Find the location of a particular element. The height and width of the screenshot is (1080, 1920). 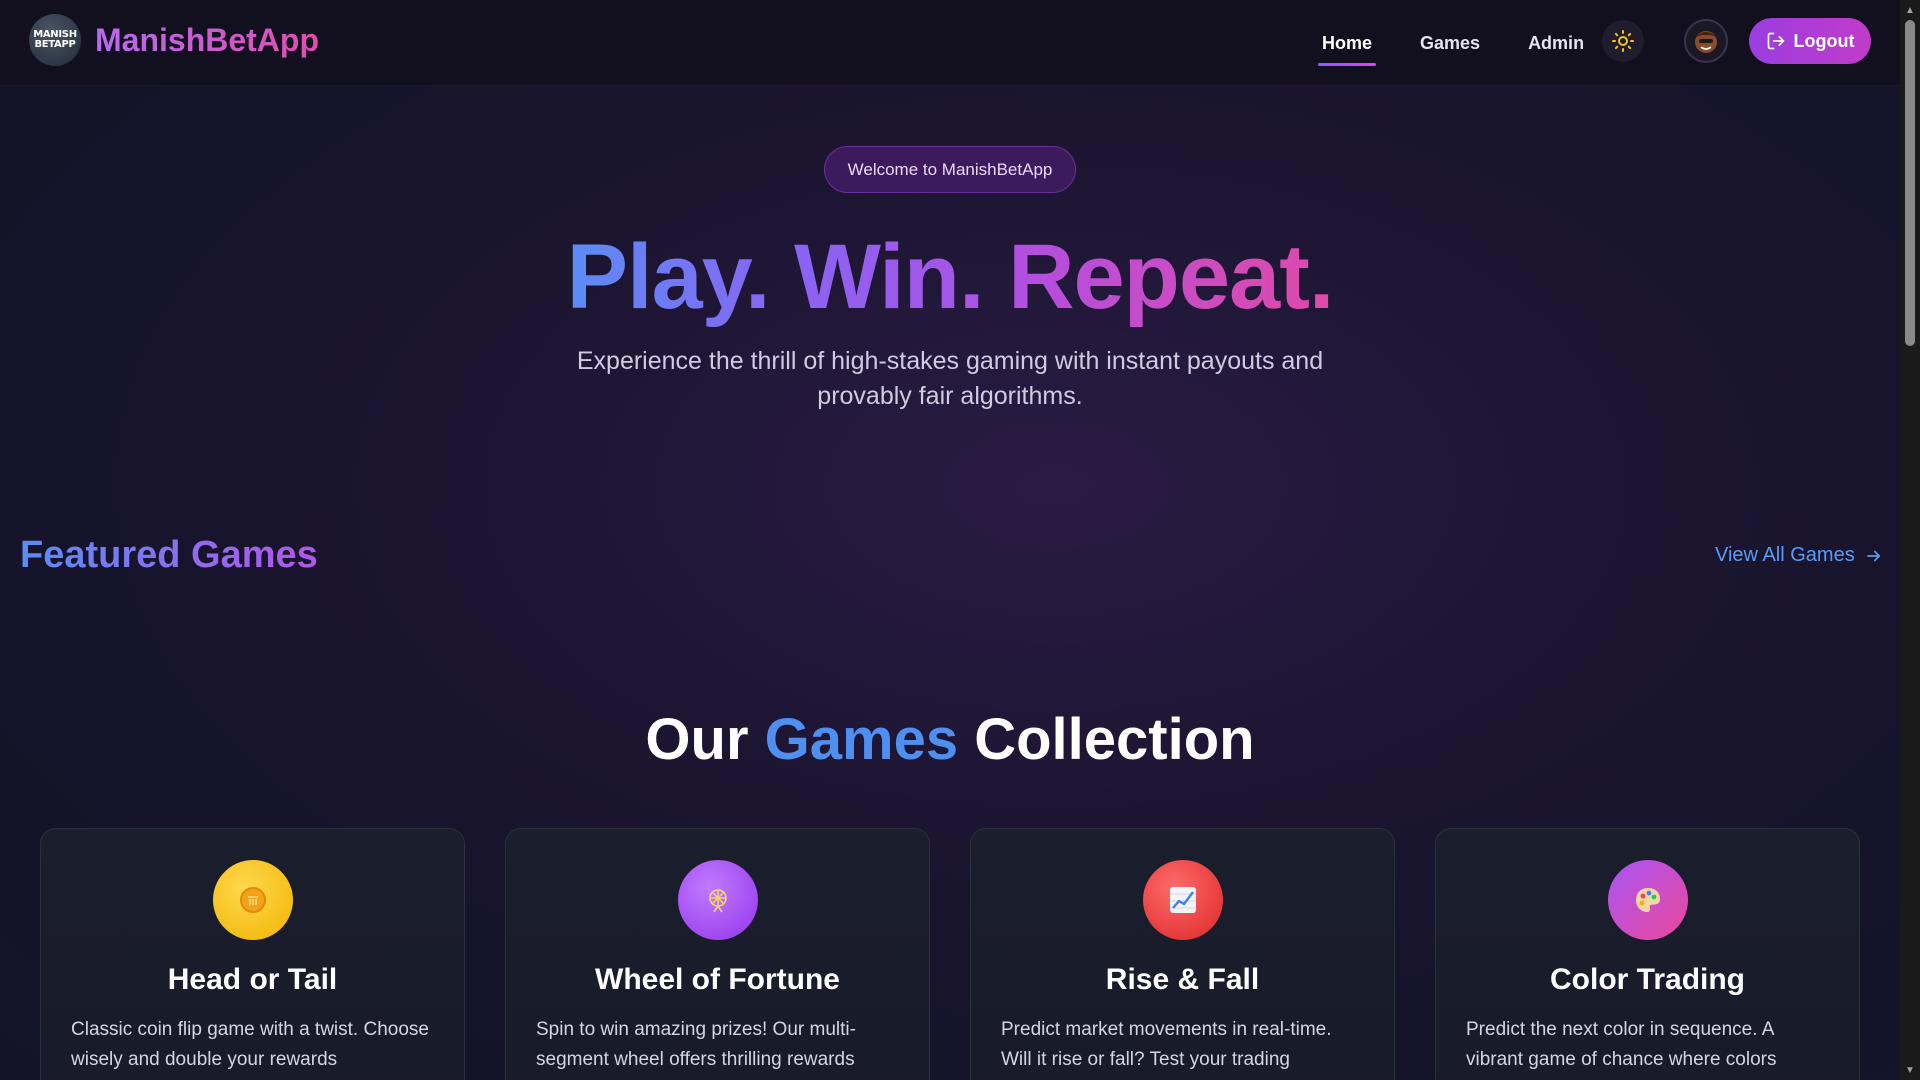

collection-title-pre: Our is located at coordinates (705, 739).